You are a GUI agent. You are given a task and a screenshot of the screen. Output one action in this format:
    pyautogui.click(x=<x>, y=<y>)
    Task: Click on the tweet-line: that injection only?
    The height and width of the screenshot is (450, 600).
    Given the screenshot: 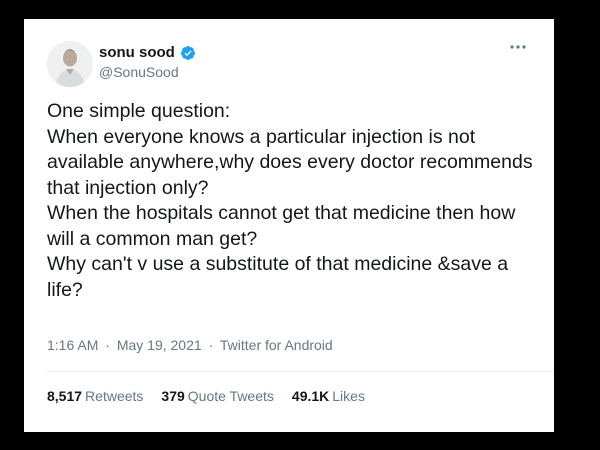 What is the action you would take?
    pyautogui.click(x=128, y=187)
    